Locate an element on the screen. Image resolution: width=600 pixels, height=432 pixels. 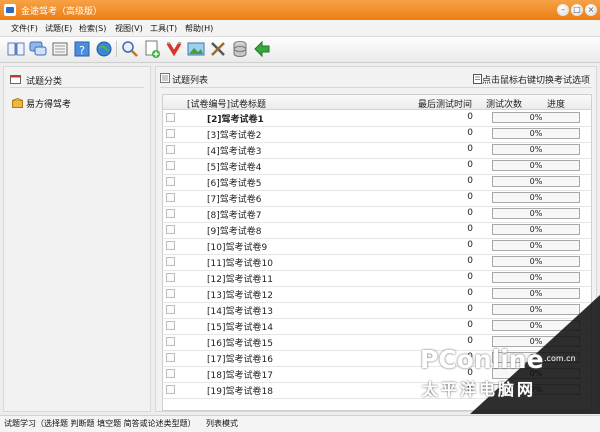
magnifier-icon is located at coordinates (130, 49).